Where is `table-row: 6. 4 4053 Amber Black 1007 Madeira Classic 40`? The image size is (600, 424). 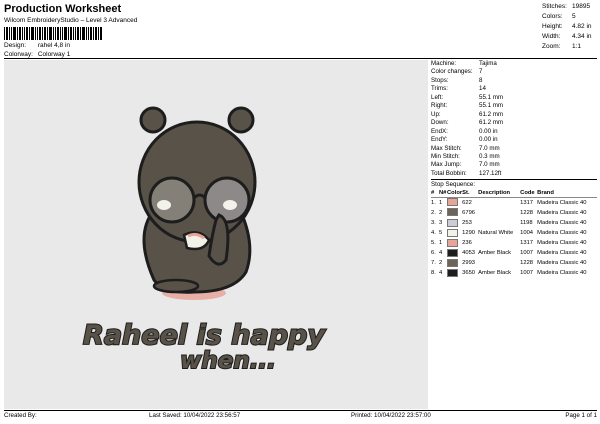 table-row: 6. 4 4053 Amber Black 1007 Madeira Classic 40 is located at coordinates (514, 253).